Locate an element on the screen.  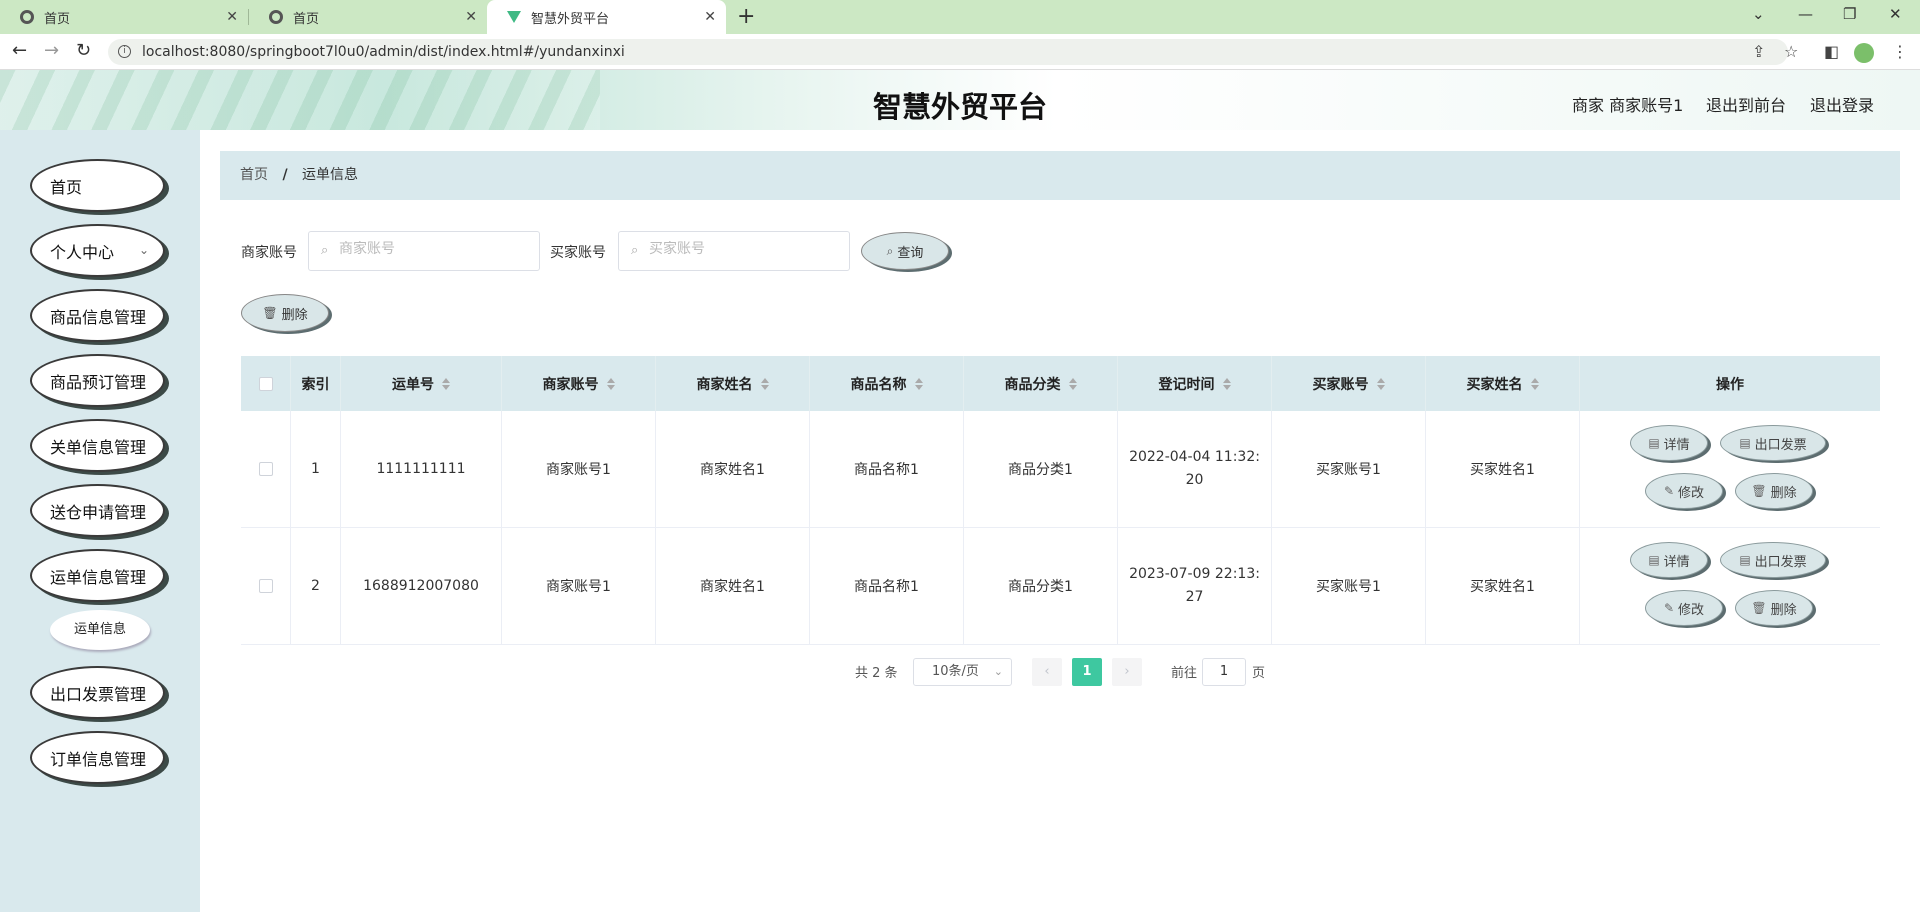
sidebar-item-warehouse: 送仓申请管理 is located at coordinates (97, 510).